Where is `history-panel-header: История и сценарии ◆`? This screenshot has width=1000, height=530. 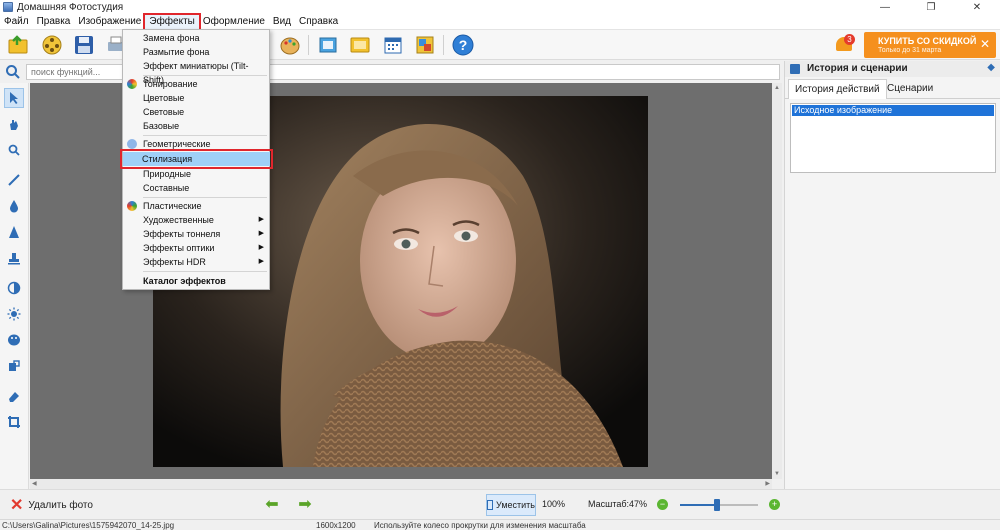
history-panel-header: История и сценарии ◆ is located at coordinates (892, 69).